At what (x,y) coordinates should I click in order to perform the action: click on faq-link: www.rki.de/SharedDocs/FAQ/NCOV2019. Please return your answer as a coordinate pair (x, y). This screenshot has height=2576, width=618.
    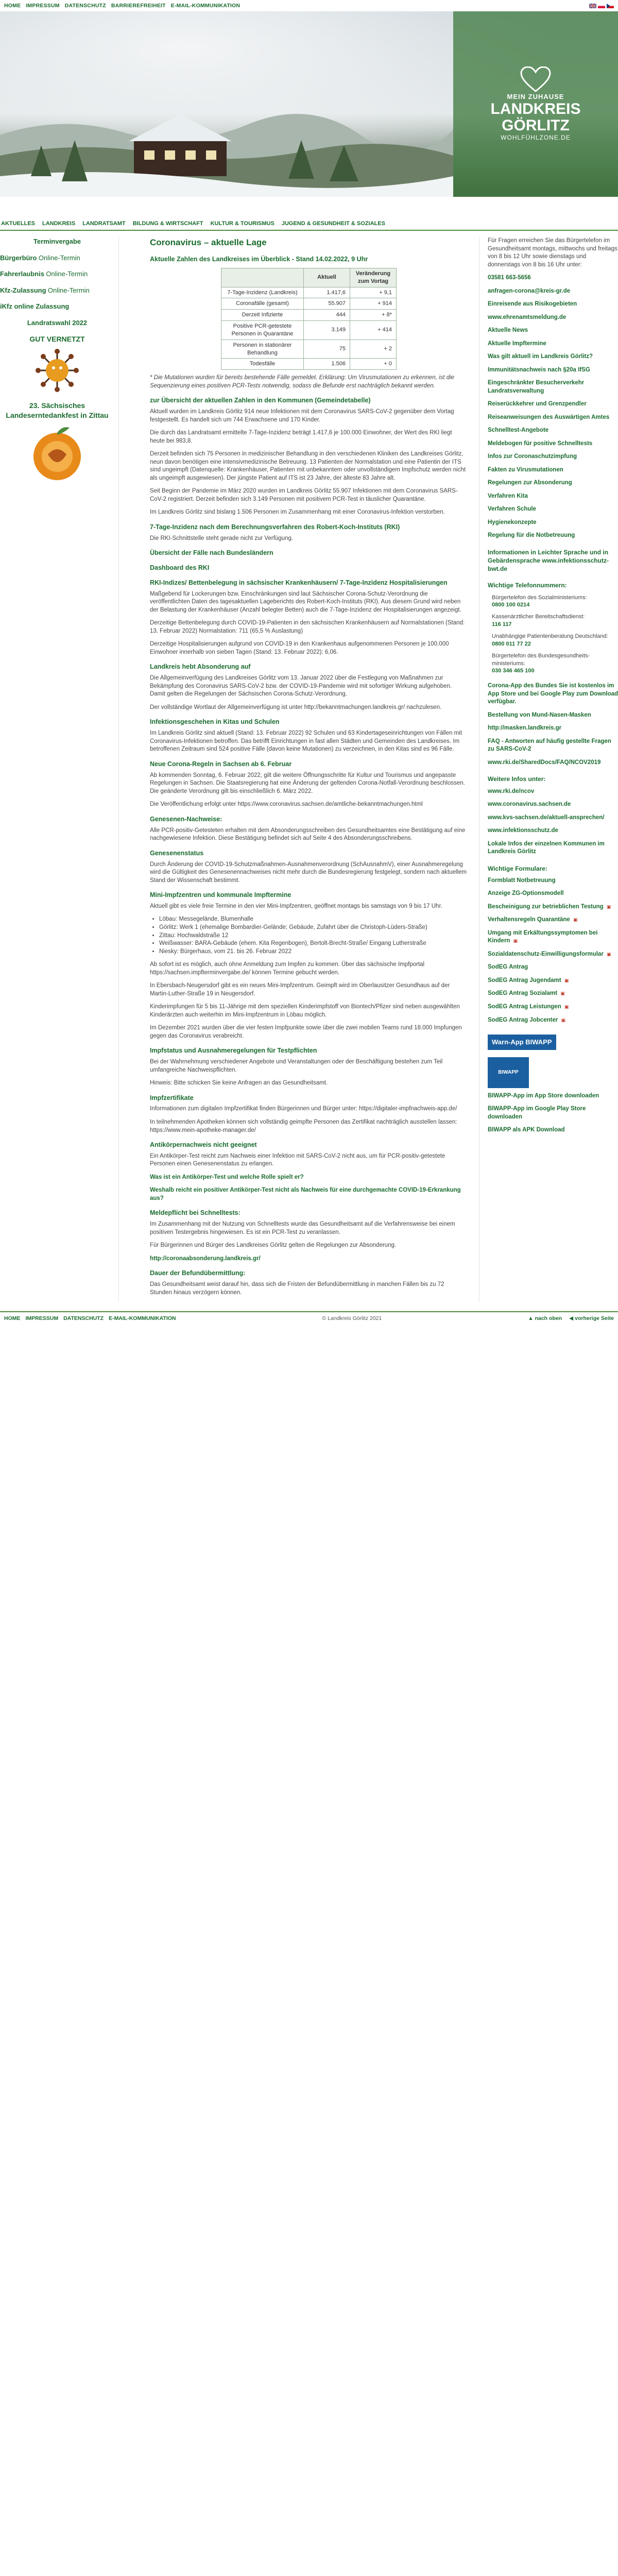
    Looking at the image, I should click on (553, 763).